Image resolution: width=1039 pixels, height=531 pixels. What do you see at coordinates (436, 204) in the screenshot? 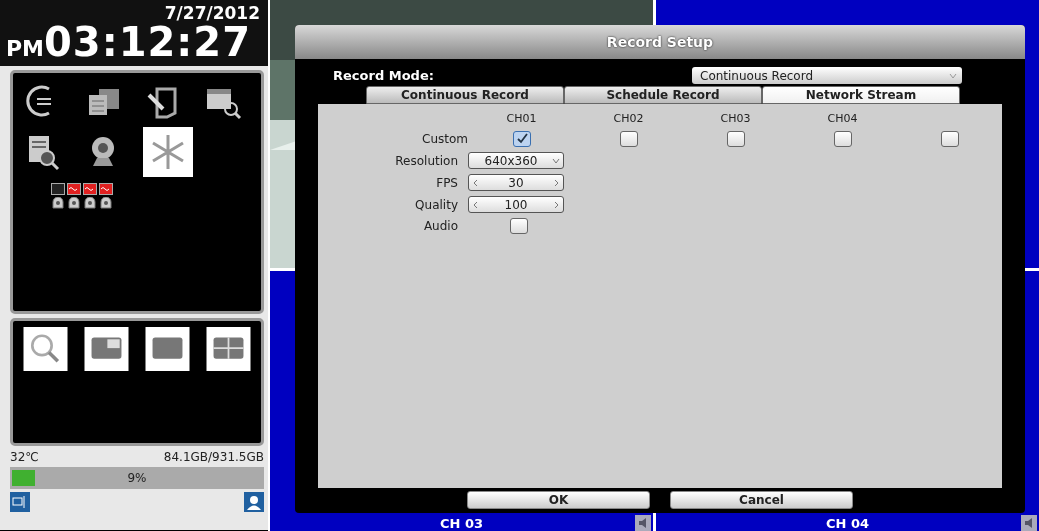
I see `field-label: Quality` at bounding box center [436, 204].